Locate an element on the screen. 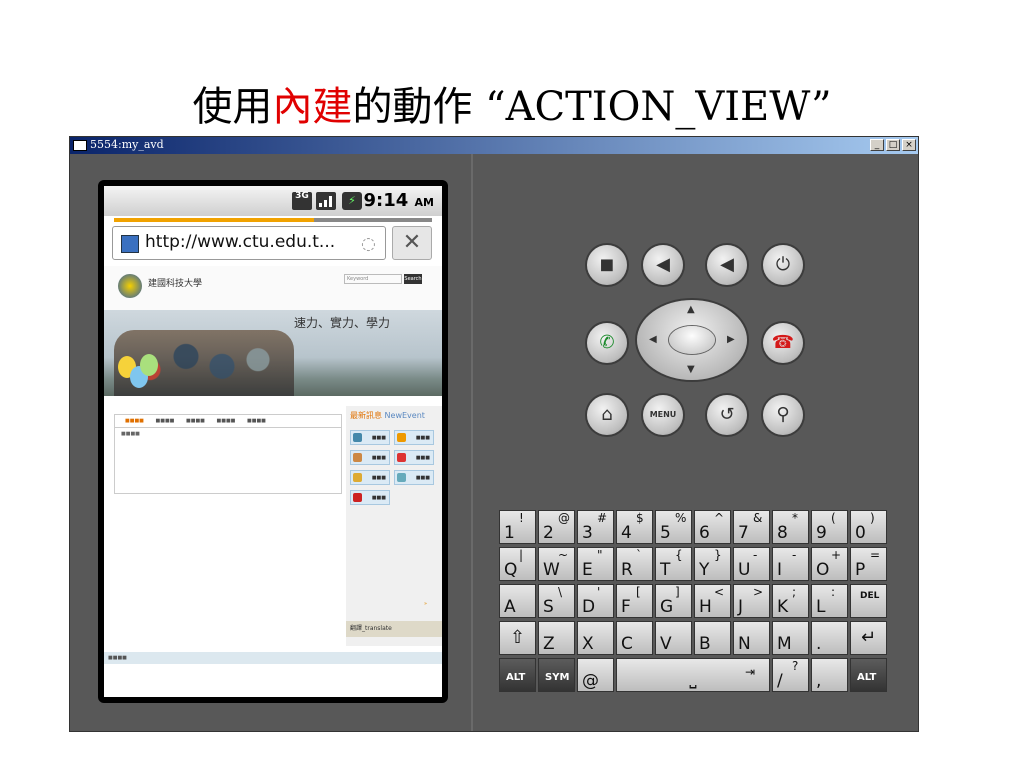 The width and height of the screenshot is (1024, 768). key-del: DEL is located at coordinates (868, 601).